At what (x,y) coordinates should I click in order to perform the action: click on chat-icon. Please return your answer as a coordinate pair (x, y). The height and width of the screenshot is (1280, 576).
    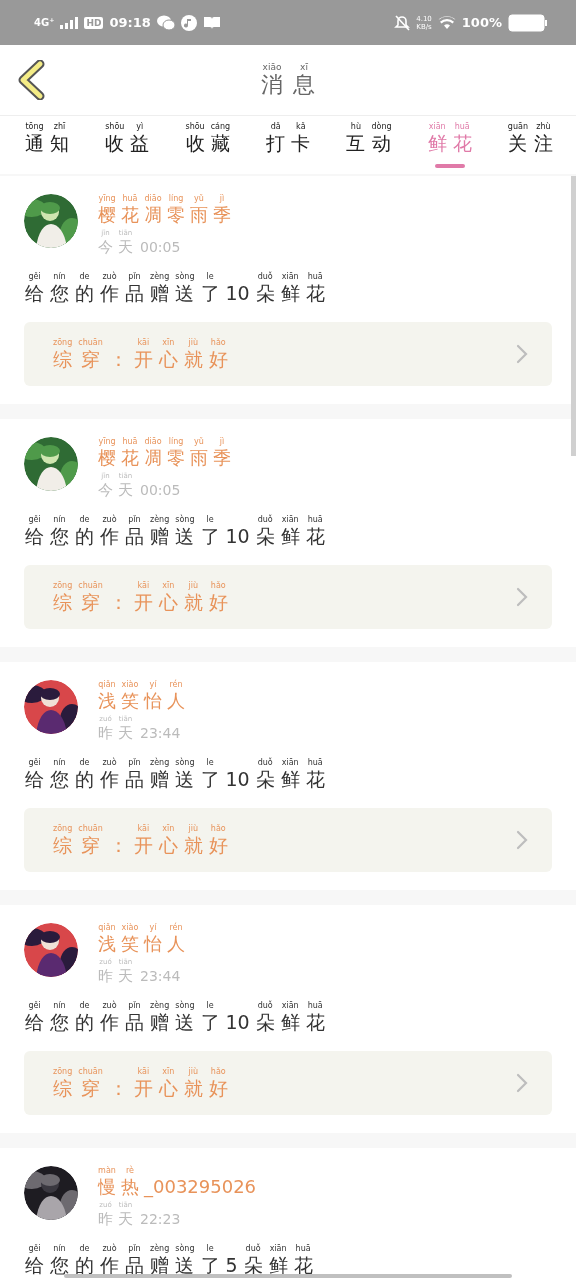
    Looking at the image, I should click on (165, 22).